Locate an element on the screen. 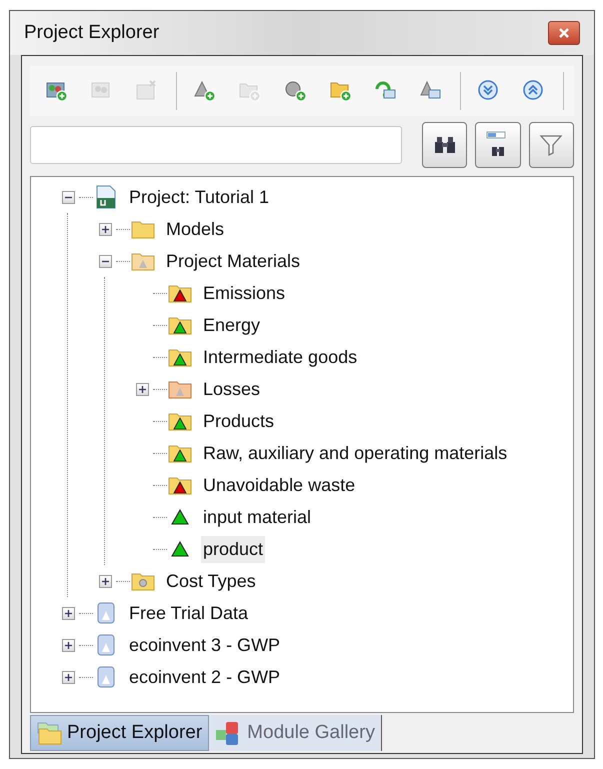 This screenshot has width=603, height=769. tree-item: Unavoidable waste is located at coordinates (279, 485).